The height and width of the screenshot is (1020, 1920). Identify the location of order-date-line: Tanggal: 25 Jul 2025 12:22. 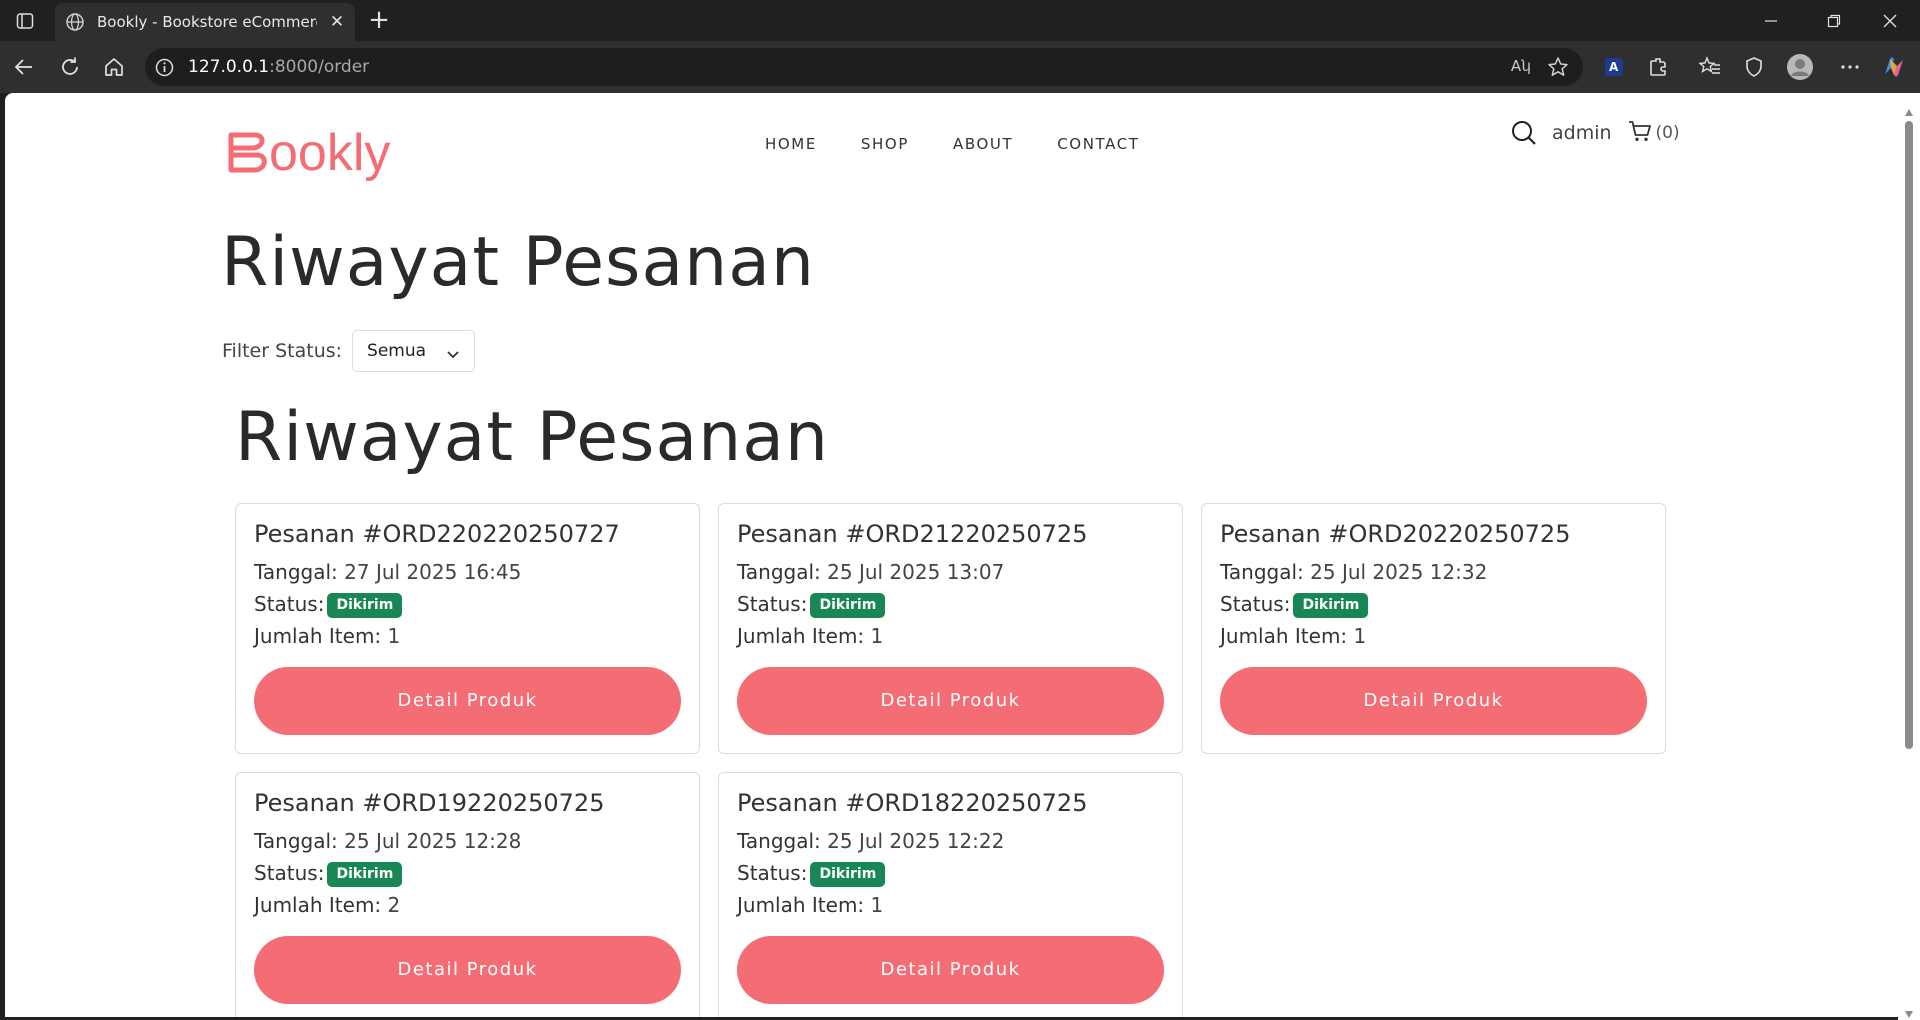
(870, 841).